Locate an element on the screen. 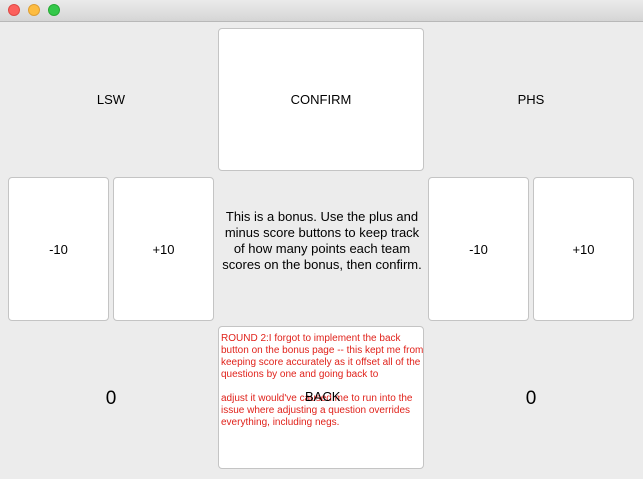  zoom-window-icon is located at coordinates (54, 10).